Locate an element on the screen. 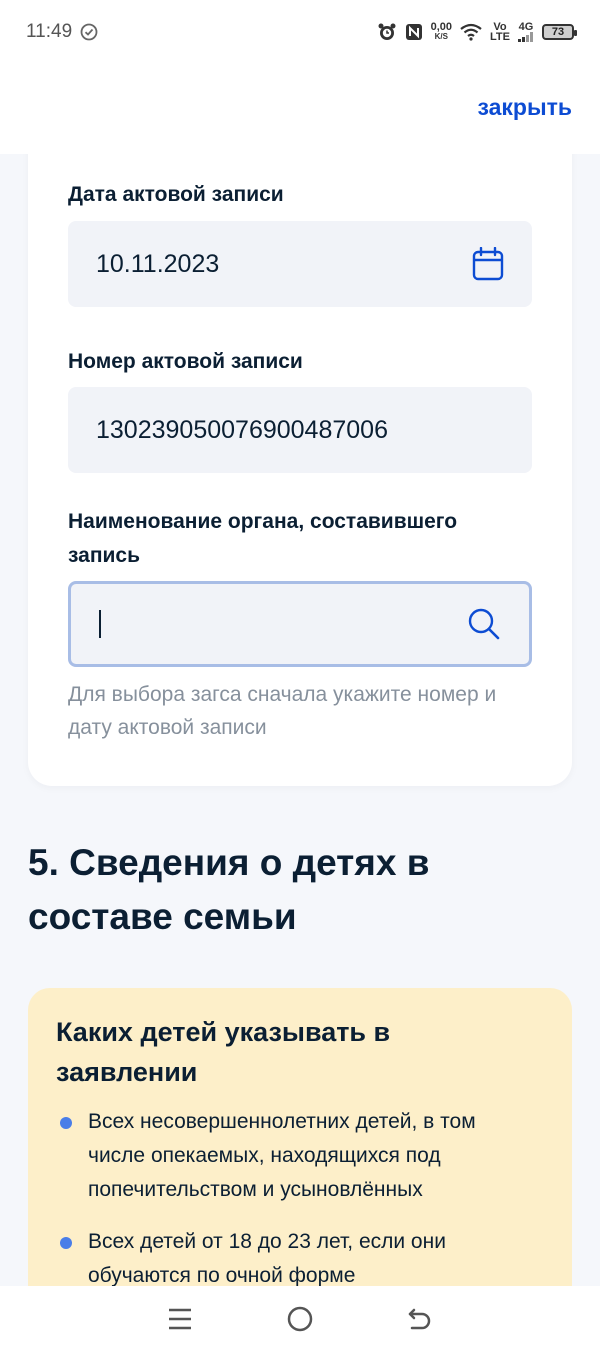 Image resolution: width=600 pixels, height=1352 pixels. status-time: 11:49 is located at coordinates (49, 31).